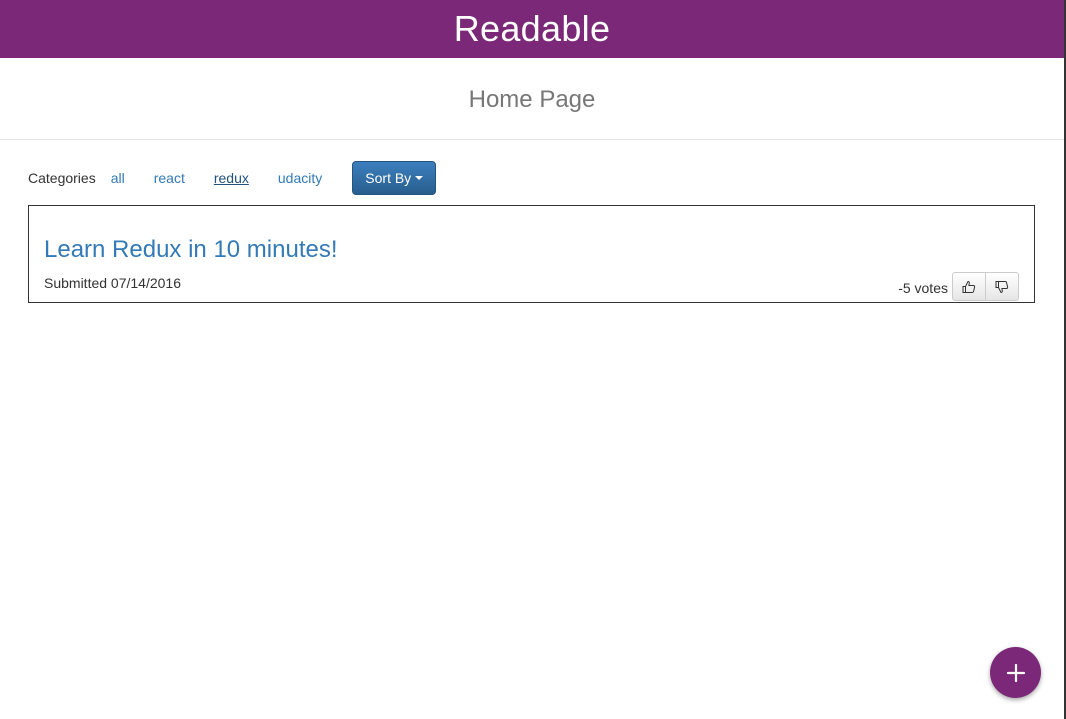 This screenshot has width=1066, height=719. I want to click on vote-controls: -5 votes, so click(958, 286).